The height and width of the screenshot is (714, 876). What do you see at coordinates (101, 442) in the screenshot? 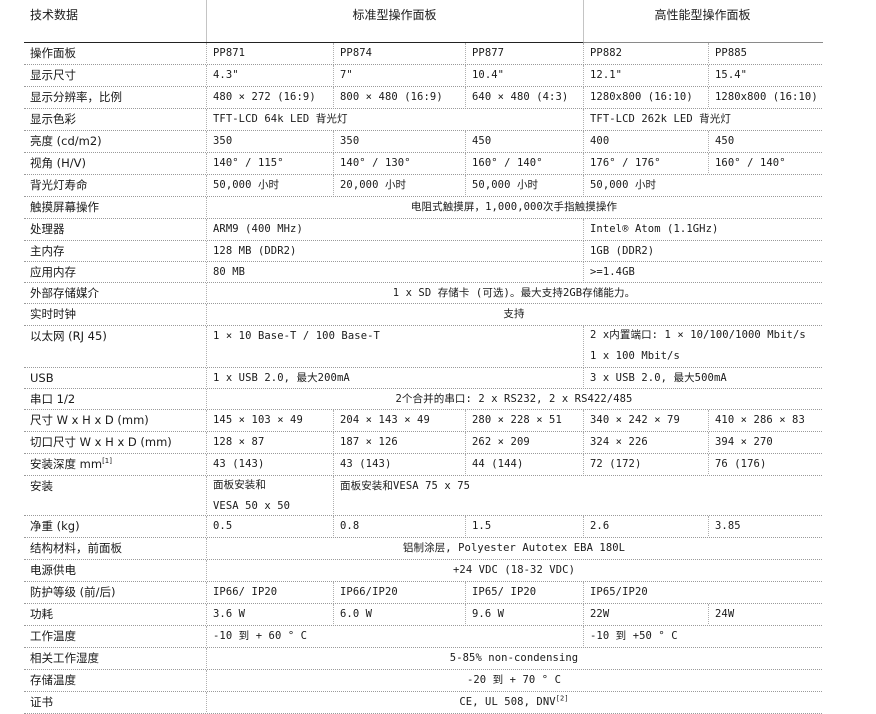
I see `row-label-text: 切口尺寸 W x H x D (mm)` at bounding box center [101, 442].